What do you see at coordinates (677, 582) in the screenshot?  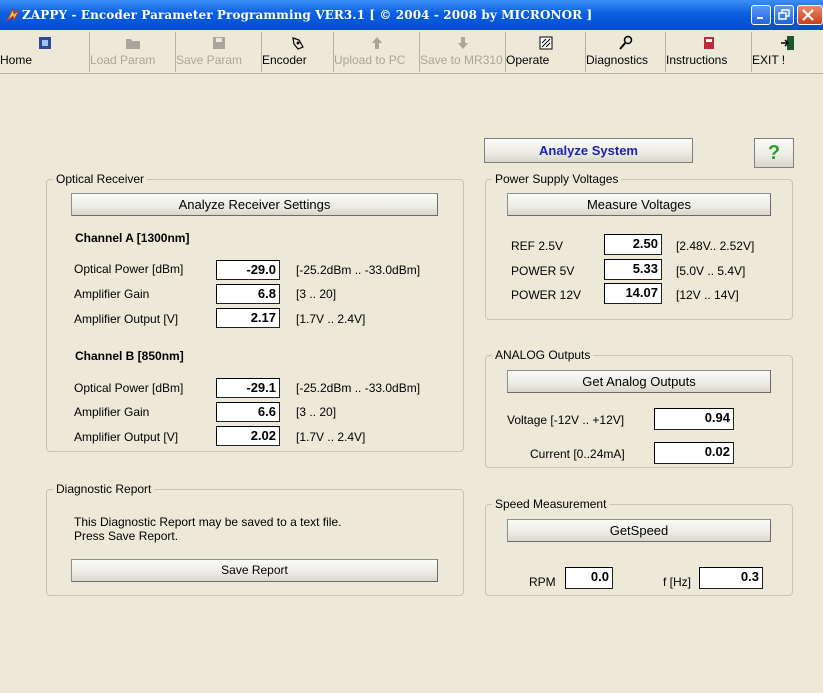 I see `frequency-label: f [Hz]` at bounding box center [677, 582].